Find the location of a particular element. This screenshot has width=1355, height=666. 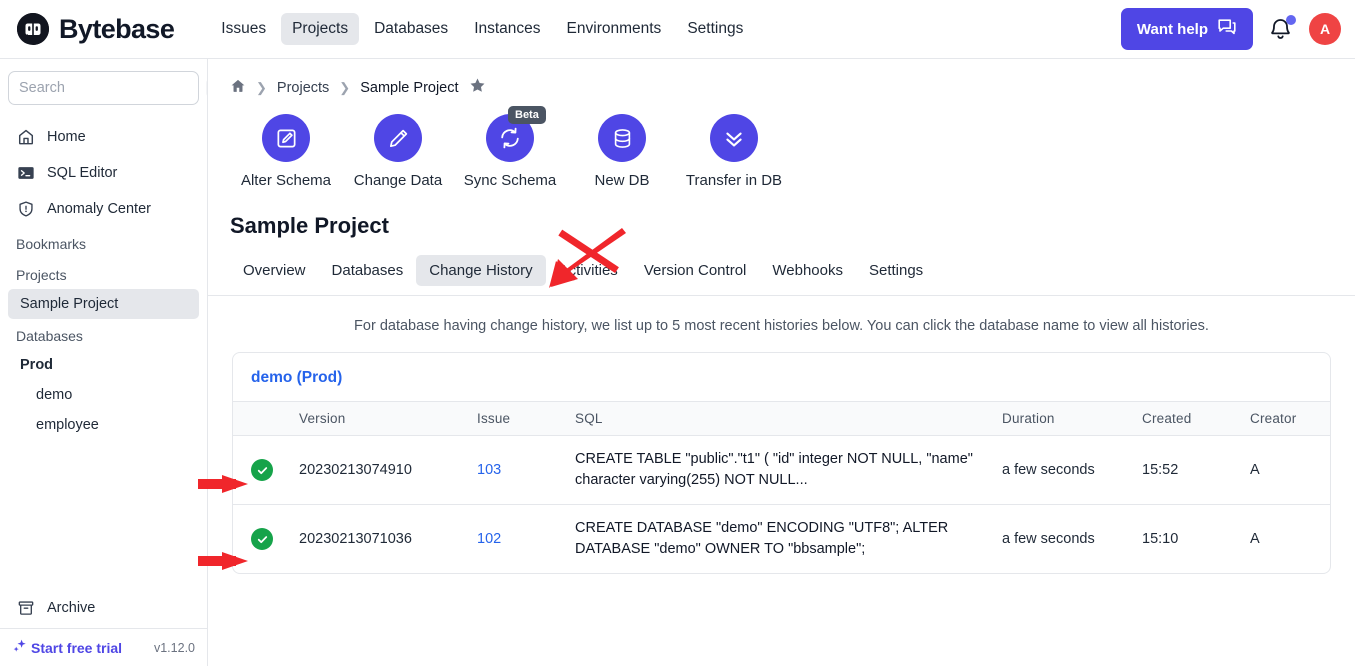

beta-badge: Beta is located at coordinates (527, 115).